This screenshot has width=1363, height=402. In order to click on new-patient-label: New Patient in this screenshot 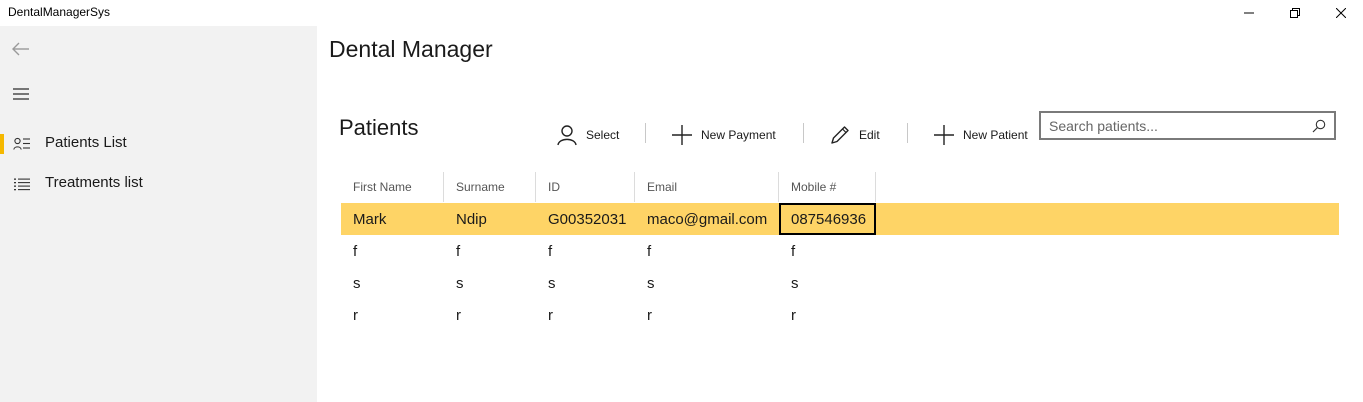, I will do `click(995, 135)`.